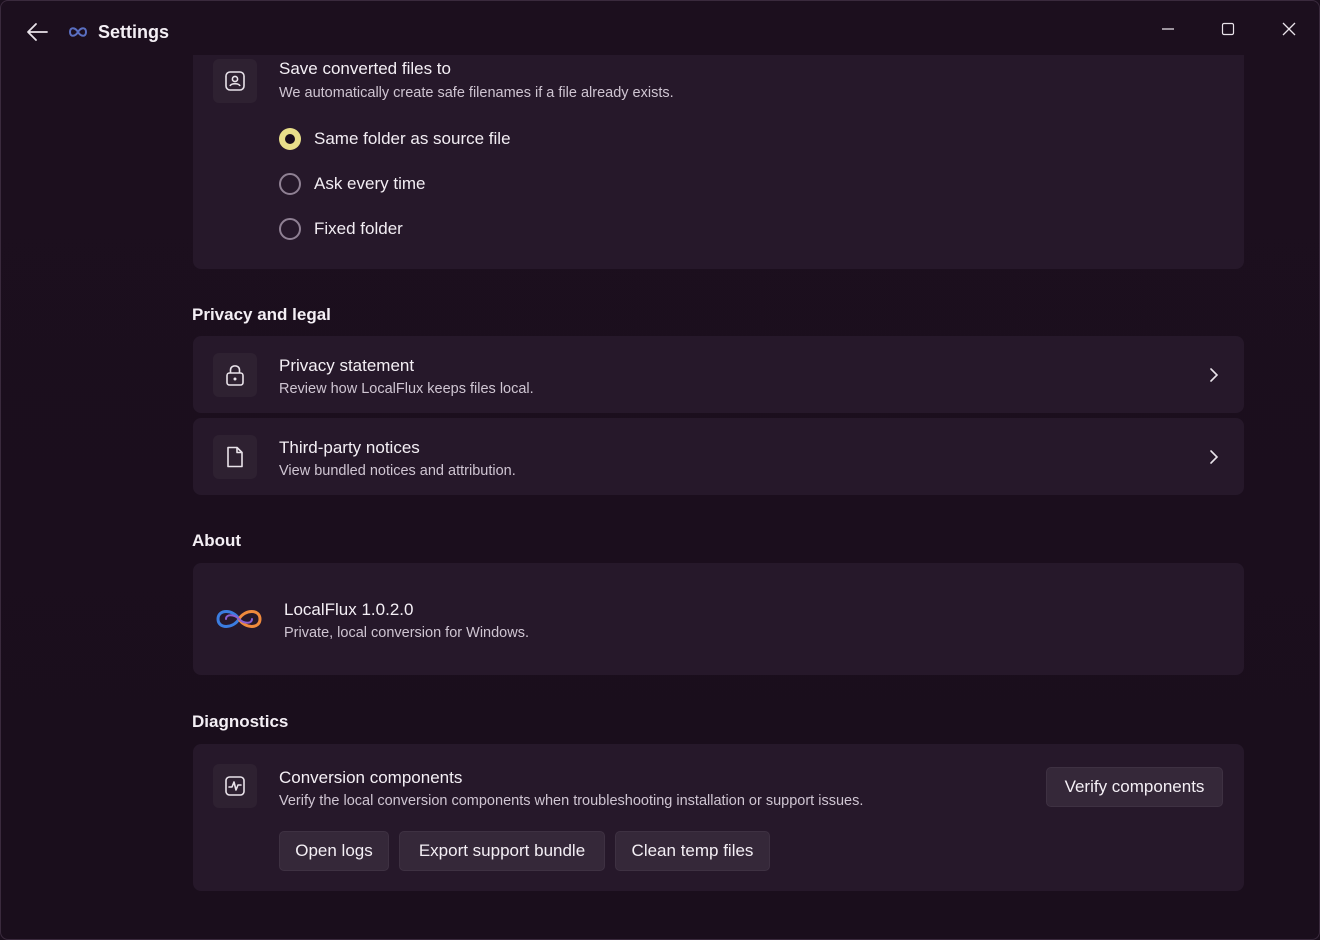 The image size is (1320, 940). What do you see at coordinates (290, 139) in the screenshot?
I see `radio-button-checked` at bounding box center [290, 139].